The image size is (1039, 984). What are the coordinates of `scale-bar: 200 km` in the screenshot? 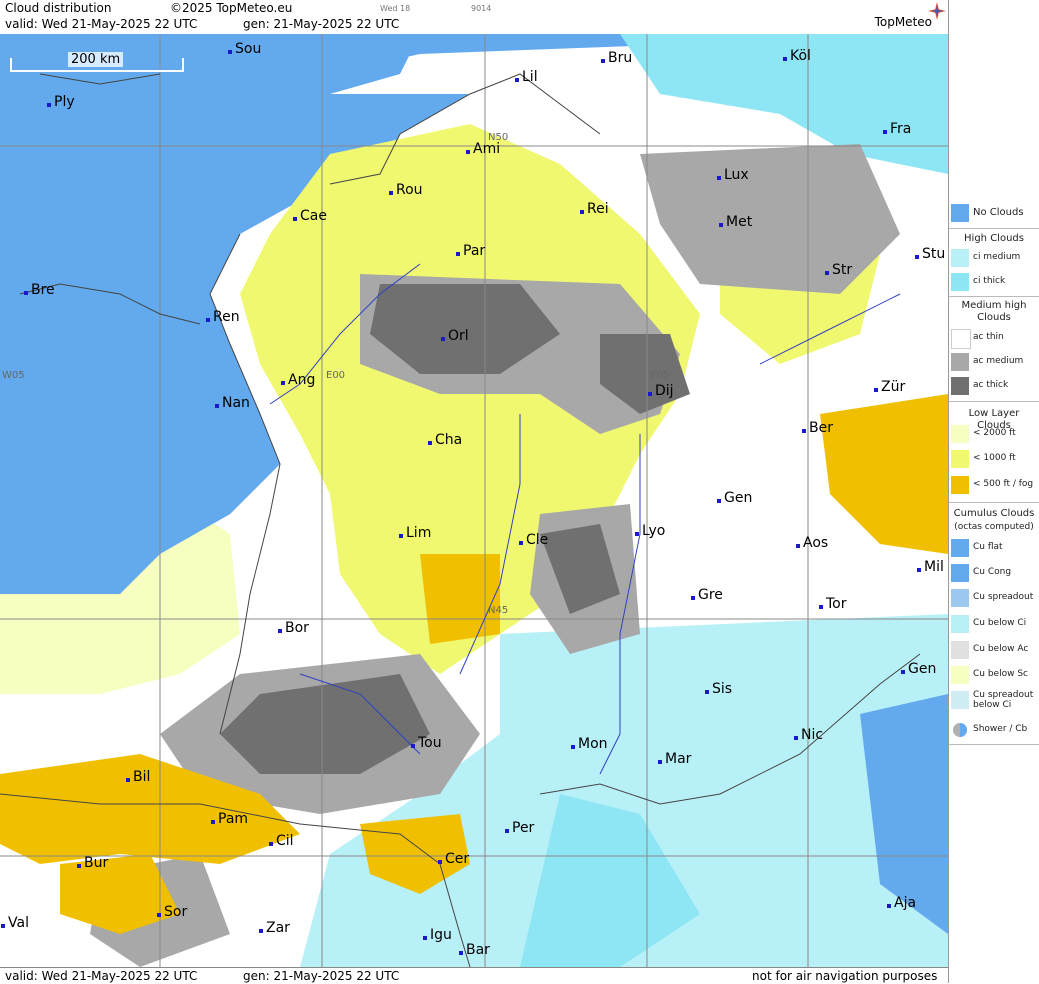 It's located at (97, 62).